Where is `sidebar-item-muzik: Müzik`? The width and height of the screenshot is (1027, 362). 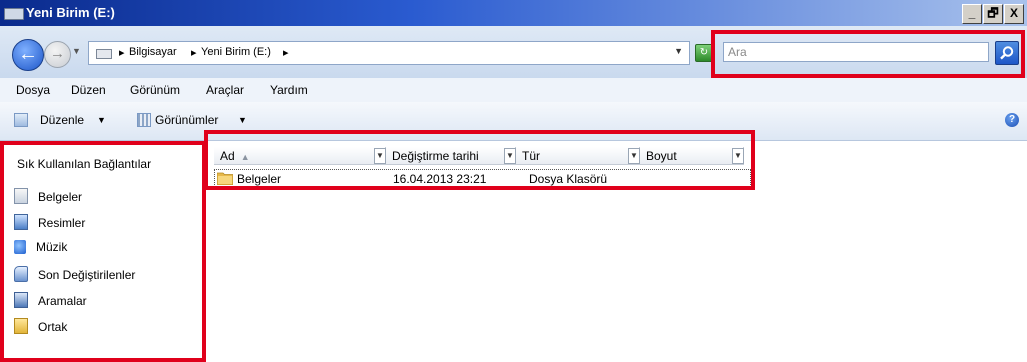
sidebar-item-muzik: Müzik is located at coordinates (40, 247).